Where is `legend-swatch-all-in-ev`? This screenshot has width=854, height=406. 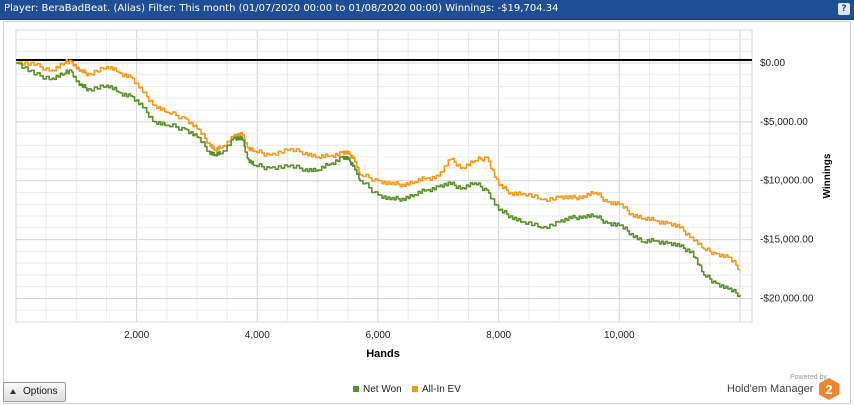
legend-swatch-all-in-ev is located at coordinates (415, 389).